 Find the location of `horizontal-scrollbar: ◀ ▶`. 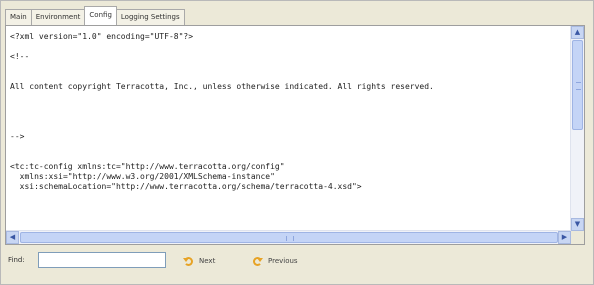

horizontal-scrollbar: ◀ ▶ is located at coordinates (288, 237).